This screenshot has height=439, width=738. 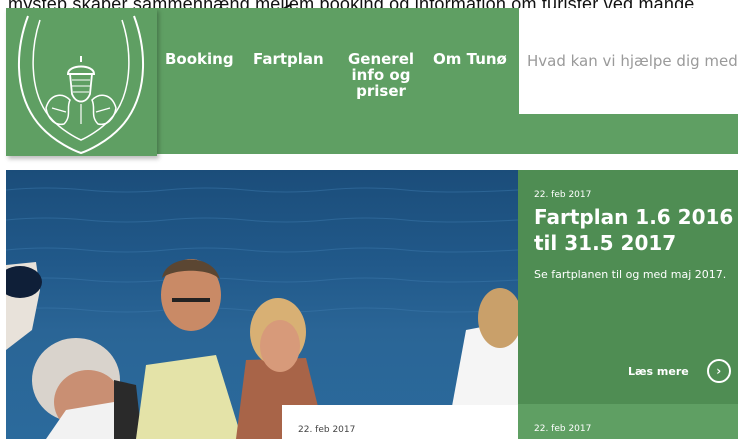 What do you see at coordinates (630, 274) in the screenshot?
I see `news-text: Se fartplanen til og med maj 2017.` at bounding box center [630, 274].